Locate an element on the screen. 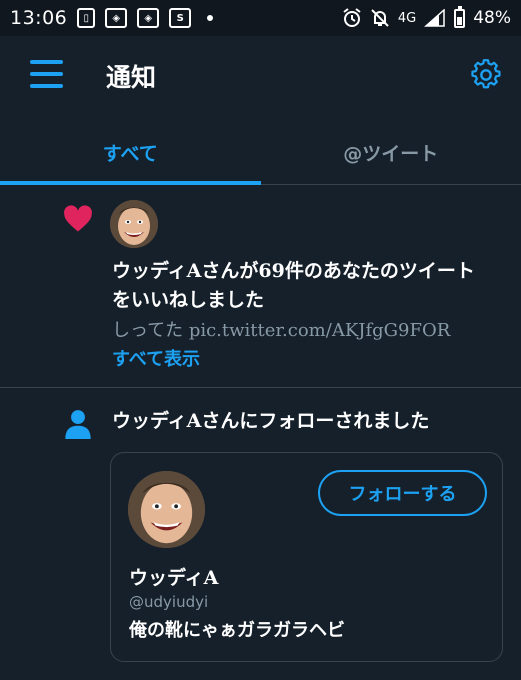  tab-all-label: すべて is located at coordinates (130, 153).